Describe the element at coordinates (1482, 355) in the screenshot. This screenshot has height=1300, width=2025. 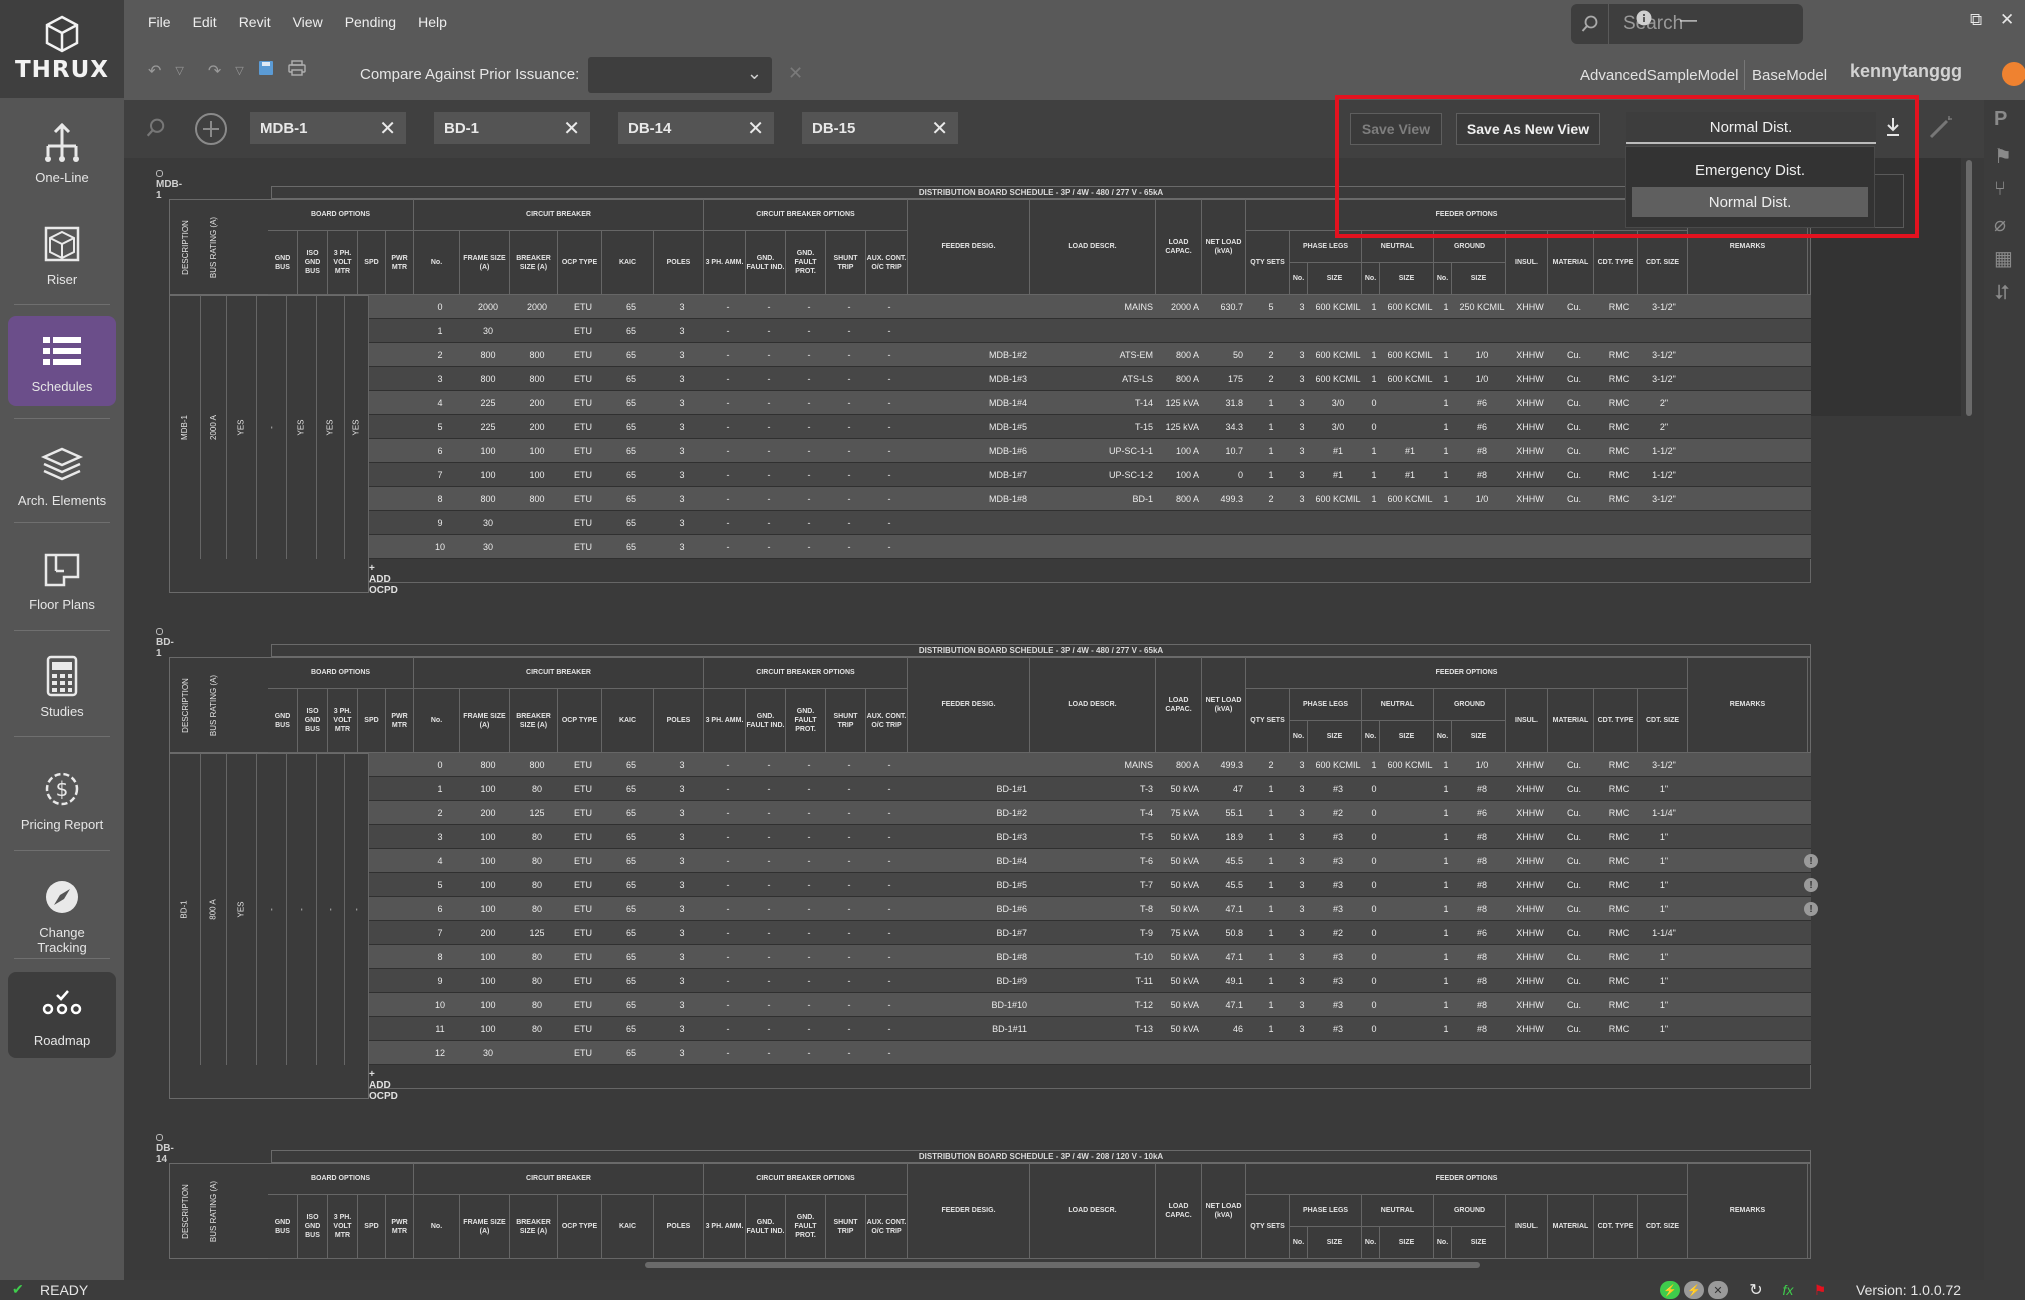
I see `table-cell: 1/0` at that location.